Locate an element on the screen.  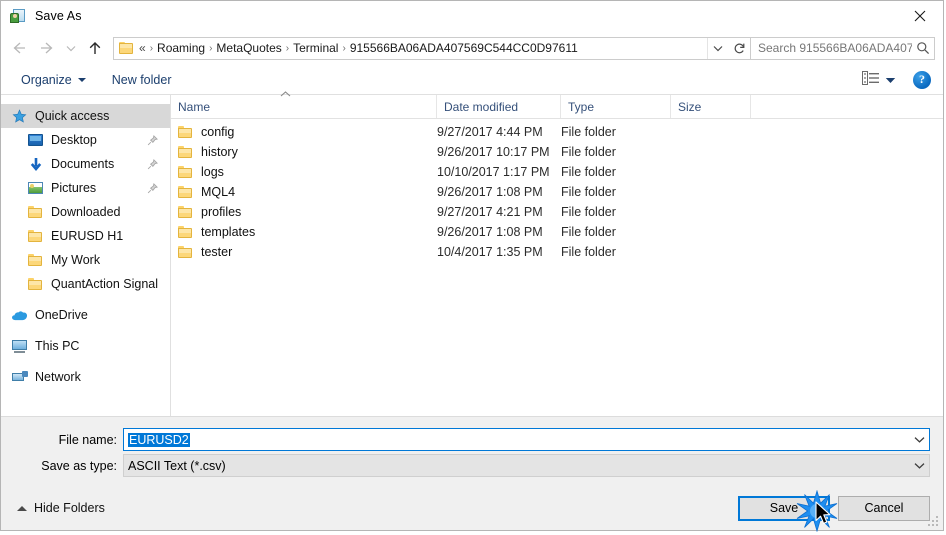
sidebar-item-label: Downloaded is located at coordinates (86, 212).